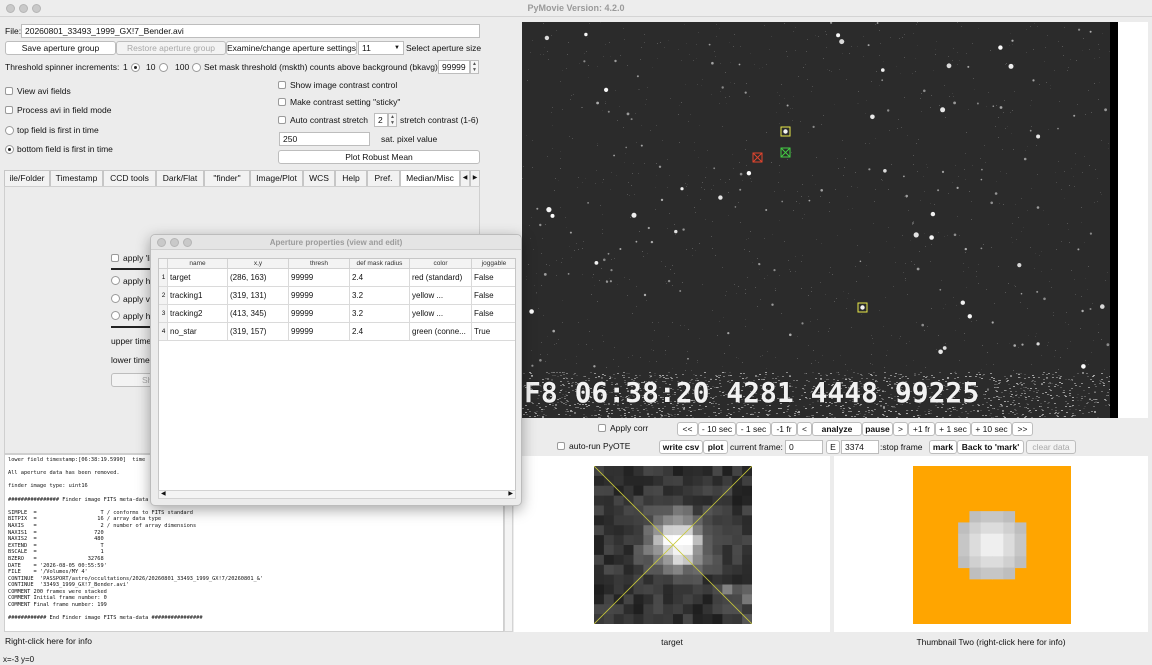 This screenshot has height=665, width=1152. What do you see at coordinates (258, 332) in the screenshot?
I see `table-cell-xy: (319, 157)` at bounding box center [258, 332].